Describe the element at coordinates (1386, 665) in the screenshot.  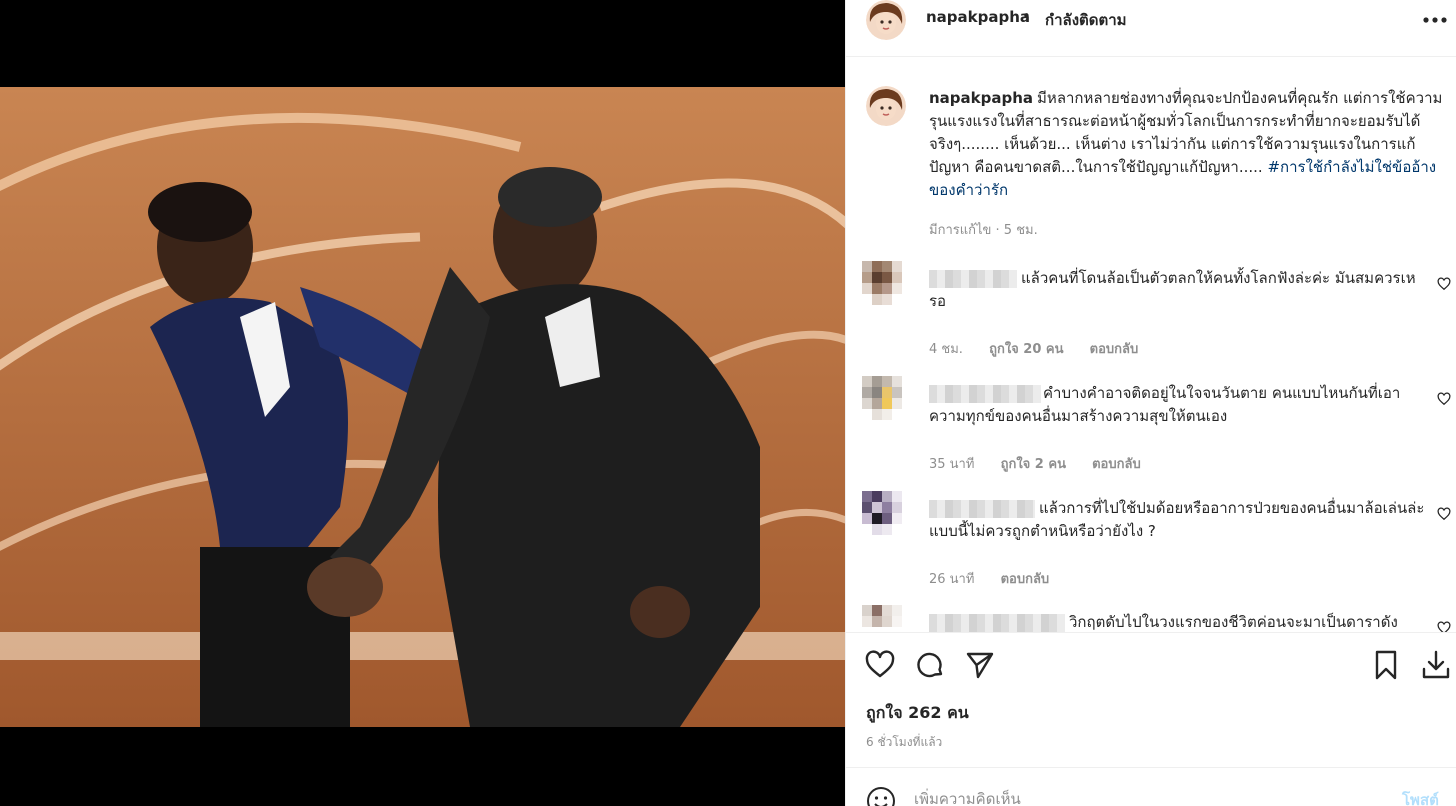
I see `save-bookmark-icon` at that location.